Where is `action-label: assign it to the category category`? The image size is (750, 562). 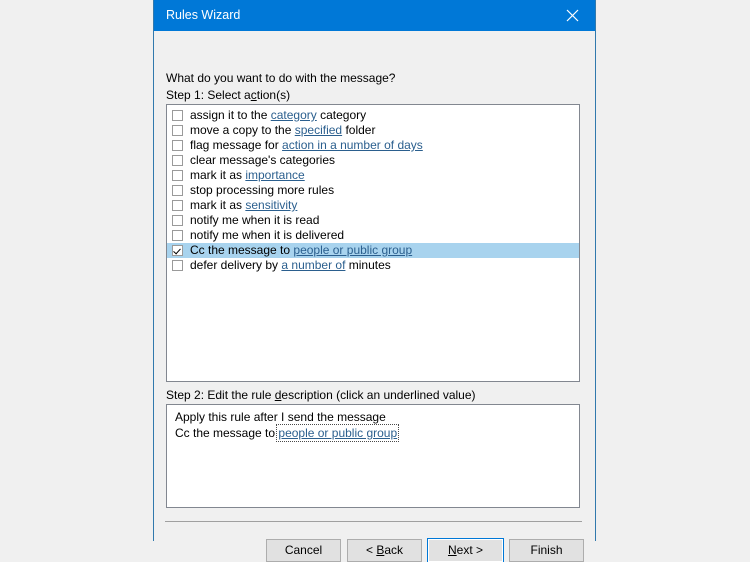 action-label: assign it to the category category is located at coordinates (278, 115).